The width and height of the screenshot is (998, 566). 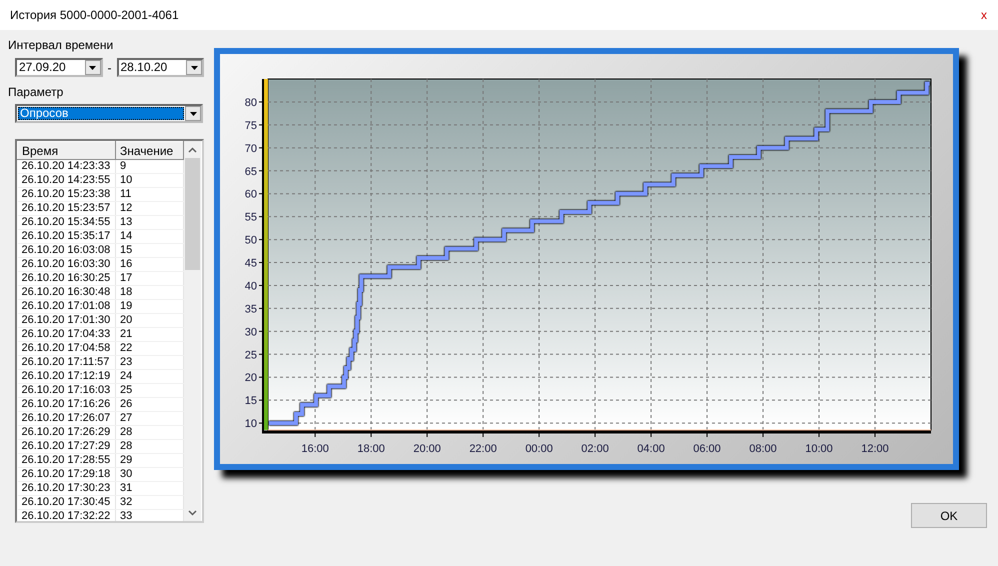 I want to click on table-cell: 14, so click(x=150, y=237).